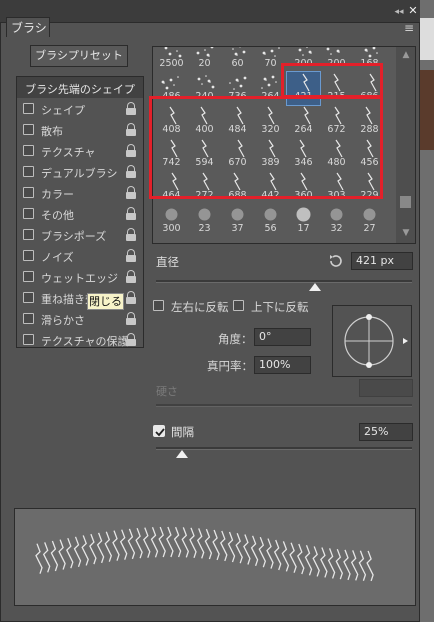 The width and height of the screenshot is (434, 622). What do you see at coordinates (171, 59) in the screenshot?
I see `brush-tip-2500: 2500` at bounding box center [171, 59].